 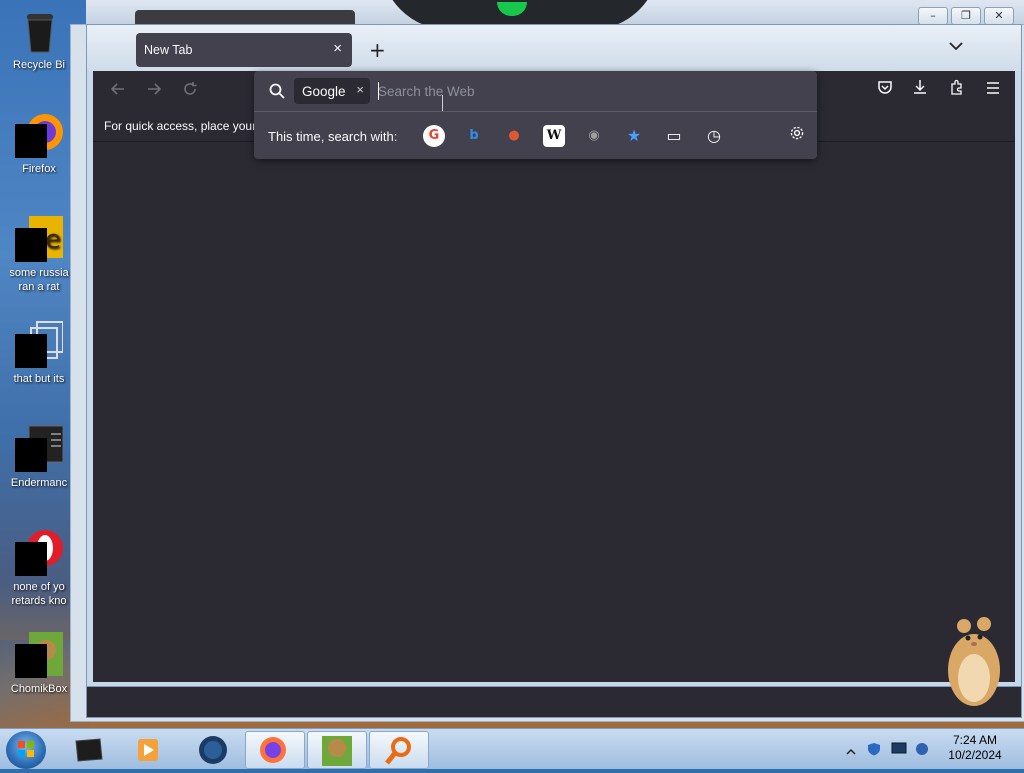 I want to click on download-icon, so click(x=920, y=87).